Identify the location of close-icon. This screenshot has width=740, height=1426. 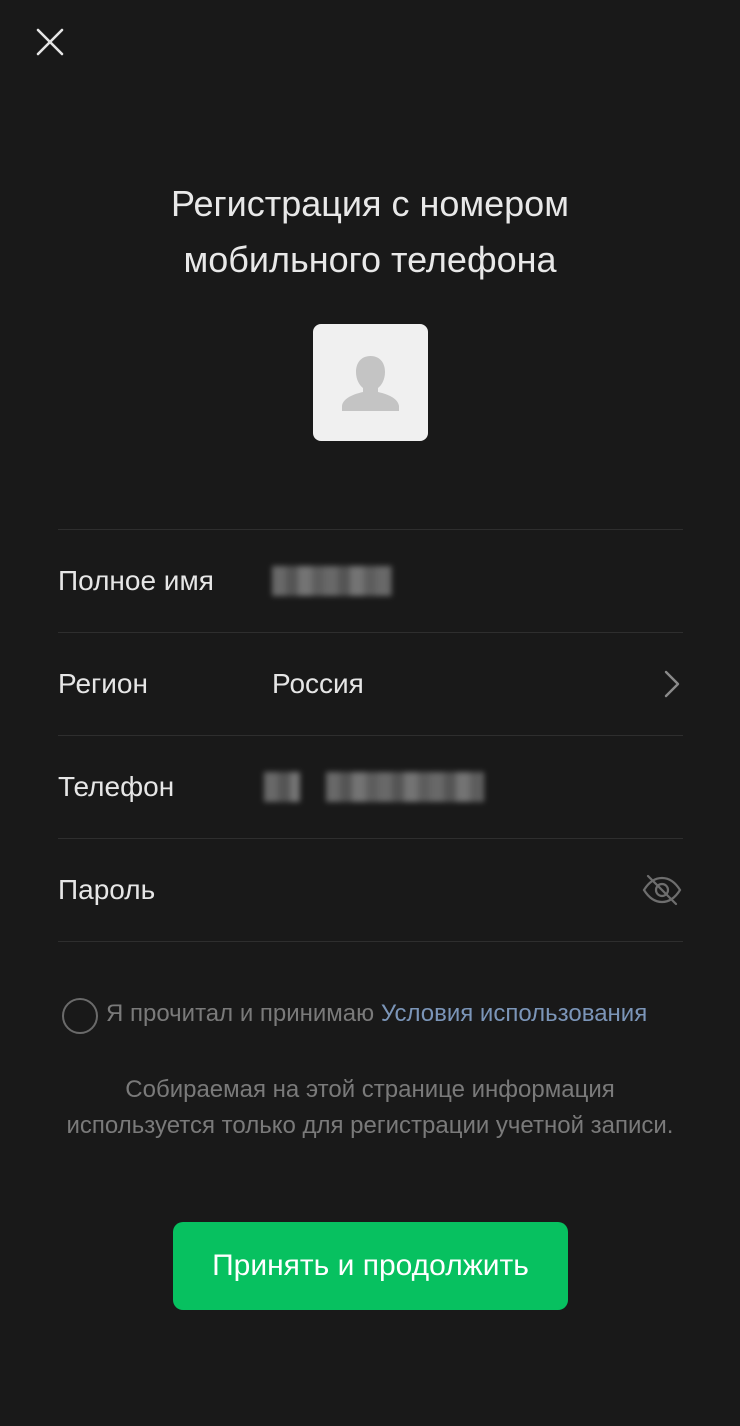
(50, 42).